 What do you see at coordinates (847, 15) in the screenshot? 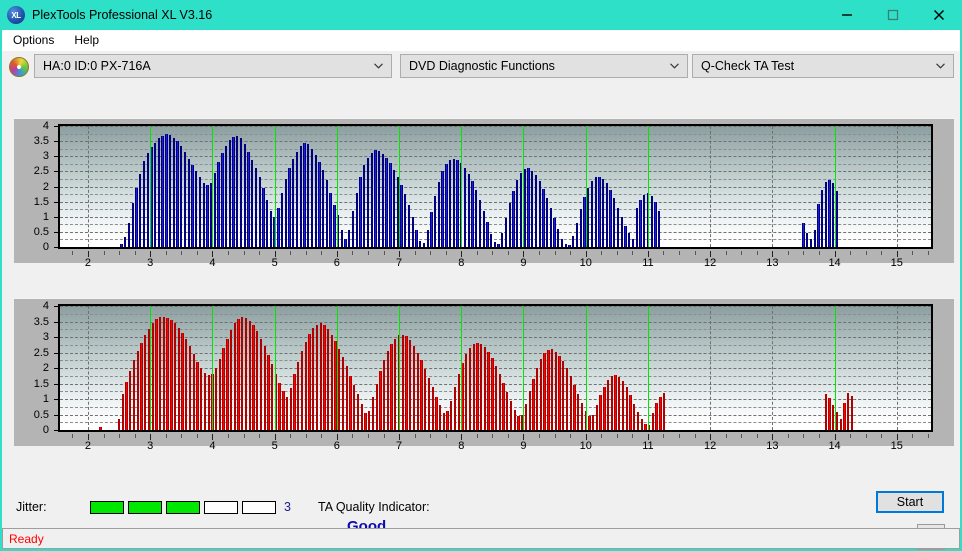
I see `minimize-button` at bounding box center [847, 15].